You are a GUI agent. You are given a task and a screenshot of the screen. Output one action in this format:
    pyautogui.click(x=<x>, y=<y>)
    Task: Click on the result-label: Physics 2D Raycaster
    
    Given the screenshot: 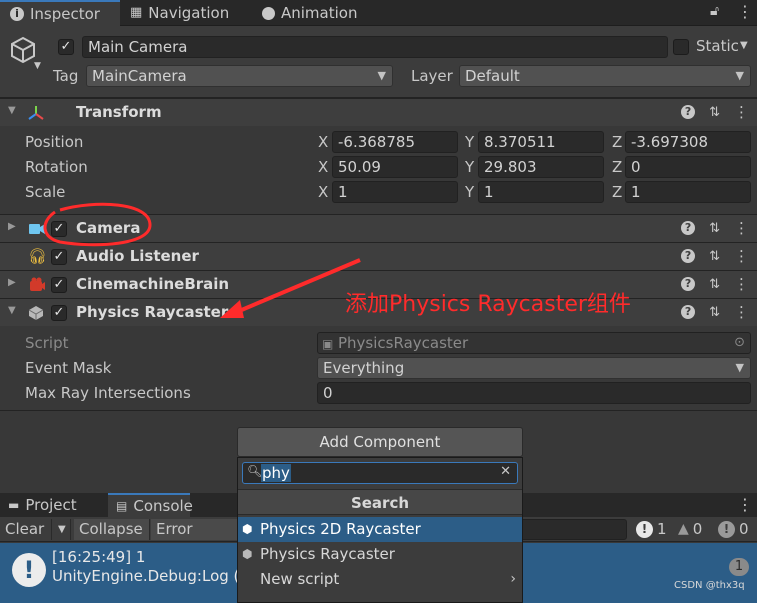 What is the action you would take?
    pyautogui.click(x=340, y=529)
    